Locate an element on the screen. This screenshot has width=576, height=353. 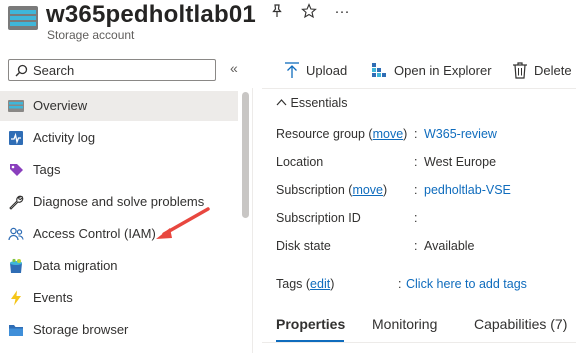
essentials-title: Essentials is located at coordinates (319, 103).